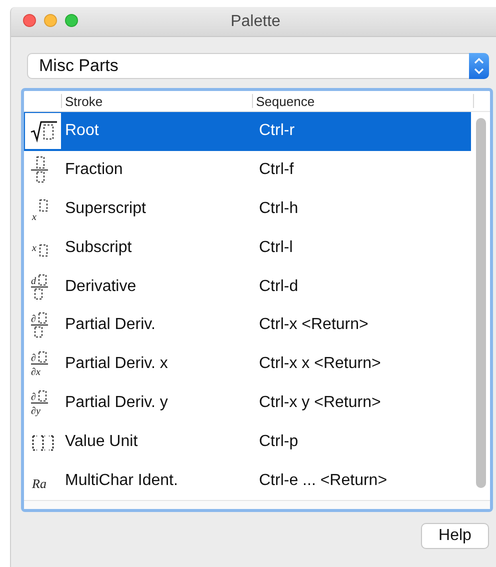  Describe the element at coordinates (313, 325) in the screenshot. I see `sequence-cell-text: Ctrl-x <Return>` at that location.